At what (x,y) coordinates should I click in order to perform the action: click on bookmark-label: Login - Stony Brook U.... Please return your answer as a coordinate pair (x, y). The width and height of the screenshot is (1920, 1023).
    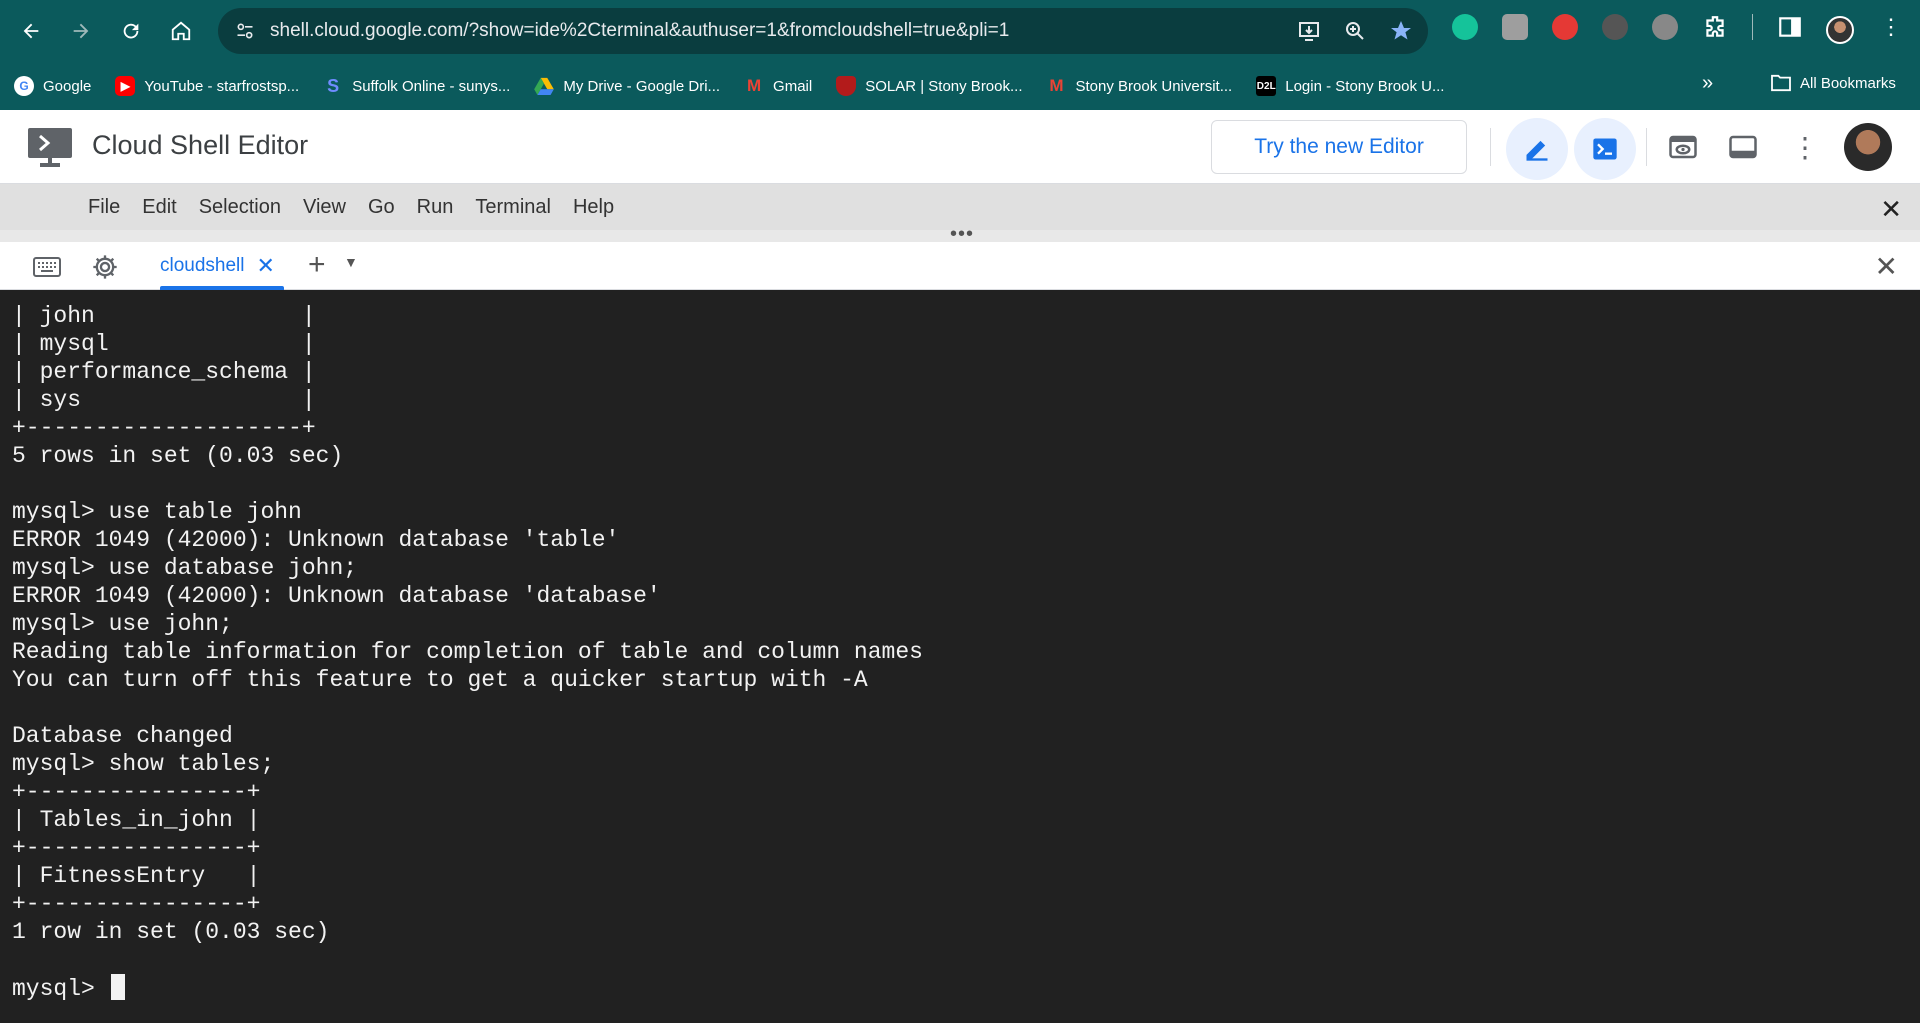
    Looking at the image, I should click on (1365, 86).